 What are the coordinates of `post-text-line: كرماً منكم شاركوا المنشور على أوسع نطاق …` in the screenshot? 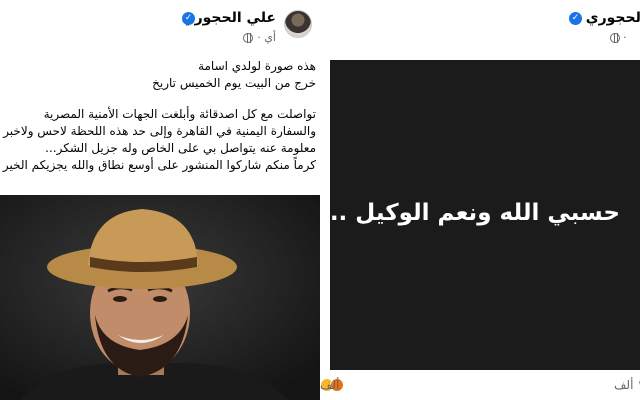 It's located at (159, 165).